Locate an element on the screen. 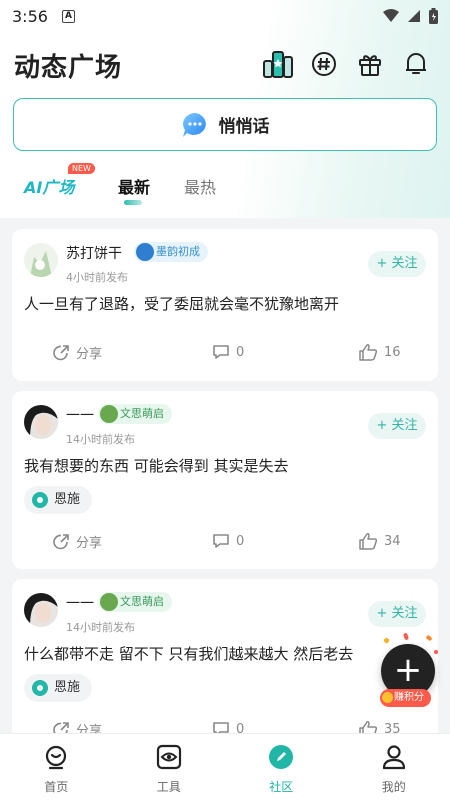 The height and width of the screenshot is (801, 450). nav-community: 社区 is located at coordinates (281, 767).